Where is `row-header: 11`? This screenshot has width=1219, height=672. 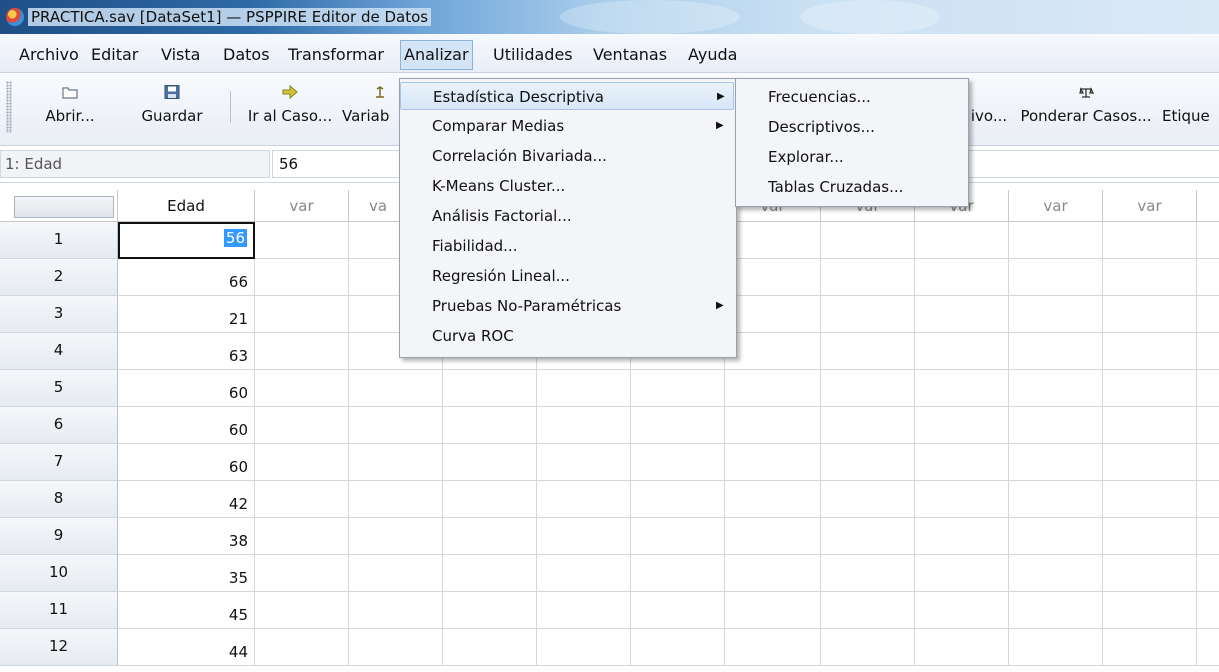 row-header: 11 is located at coordinates (59, 610).